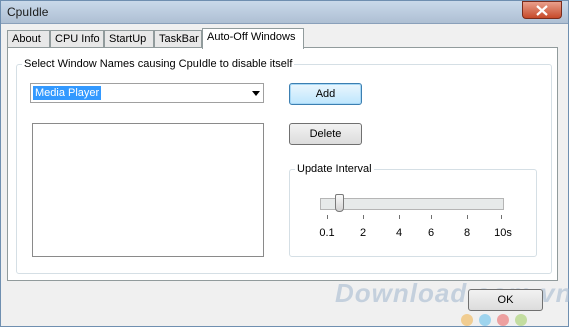  Describe the element at coordinates (339, 203) in the screenshot. I see `update-interval-slider-thumb` at that location.